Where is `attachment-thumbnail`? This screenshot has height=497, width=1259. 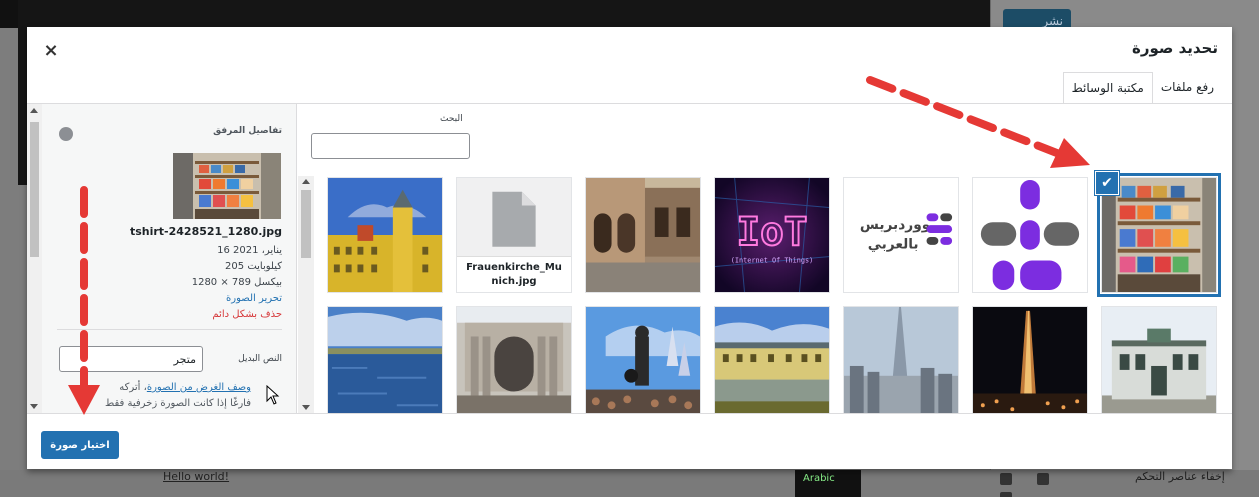 attachment-thumbnail is located at coordinates (227, 186).